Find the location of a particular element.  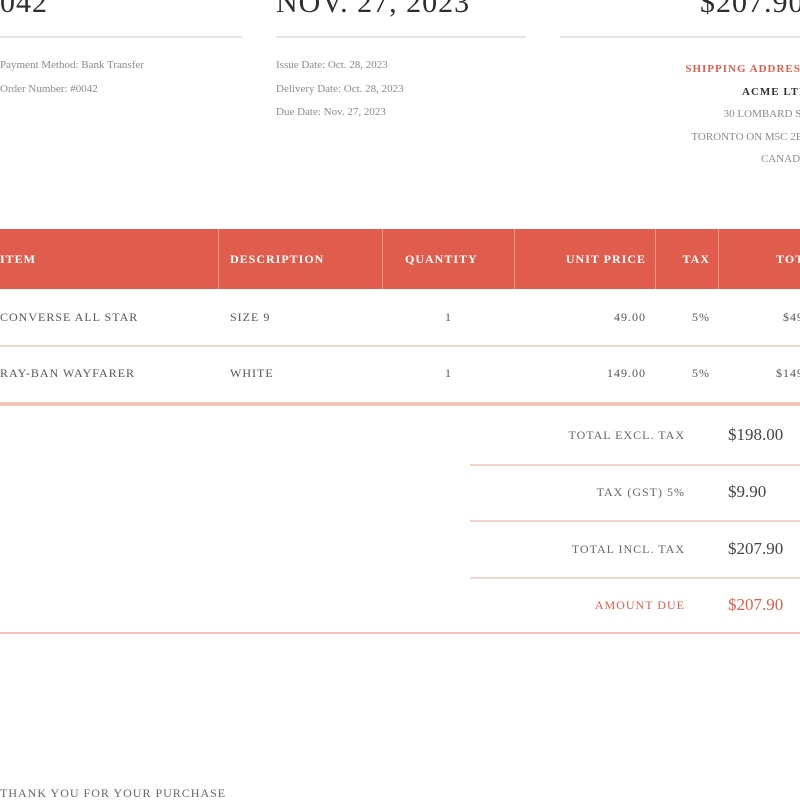

column-header-quantity: QUANTITY is located at coordinates (441, 259).